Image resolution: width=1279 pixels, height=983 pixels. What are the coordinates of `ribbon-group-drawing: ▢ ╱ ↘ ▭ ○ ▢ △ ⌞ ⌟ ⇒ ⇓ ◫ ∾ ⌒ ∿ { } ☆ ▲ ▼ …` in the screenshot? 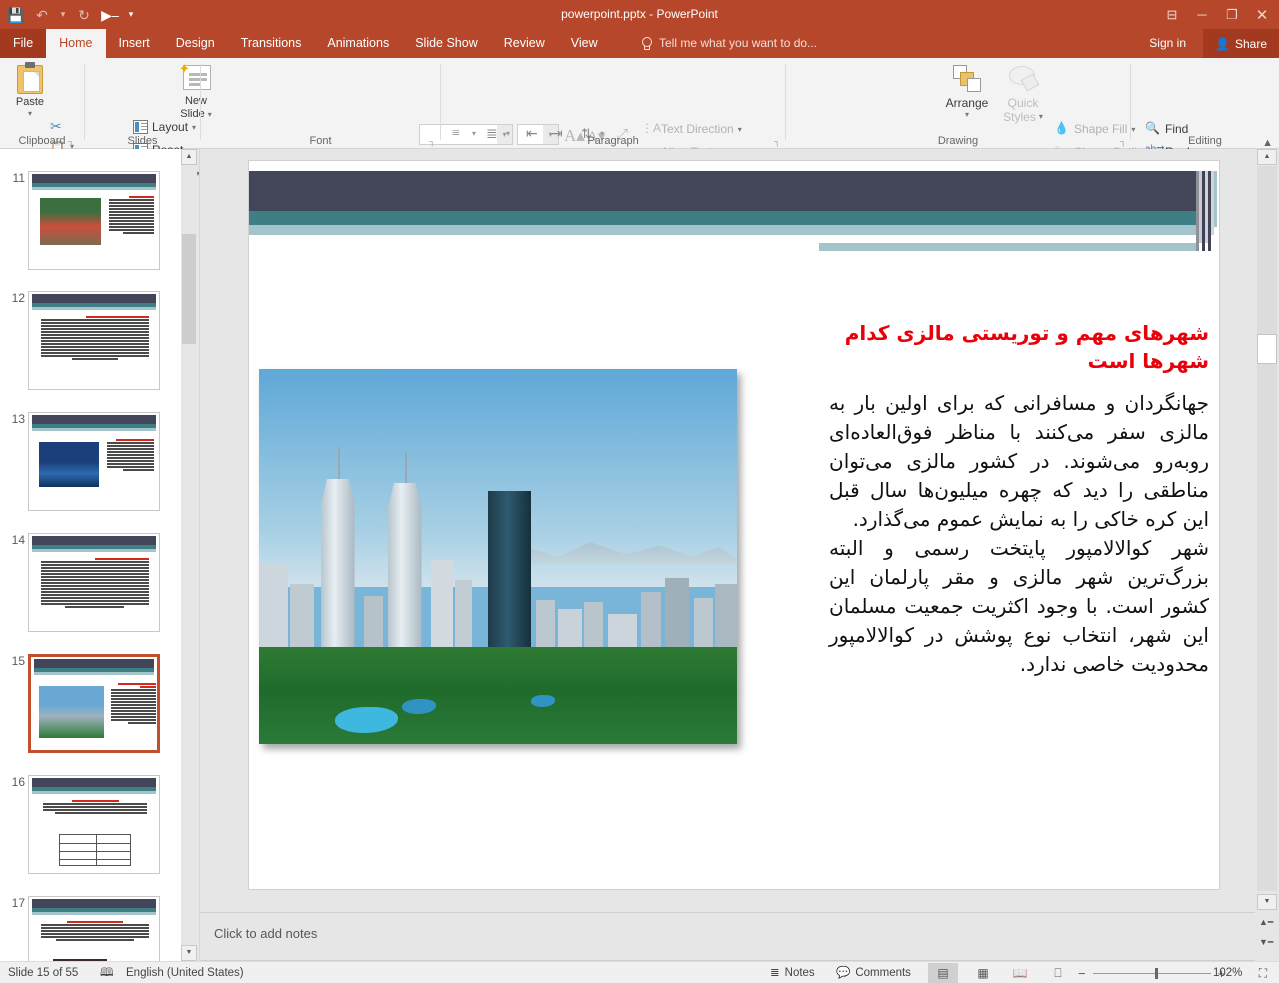 It's located at (972, 120).